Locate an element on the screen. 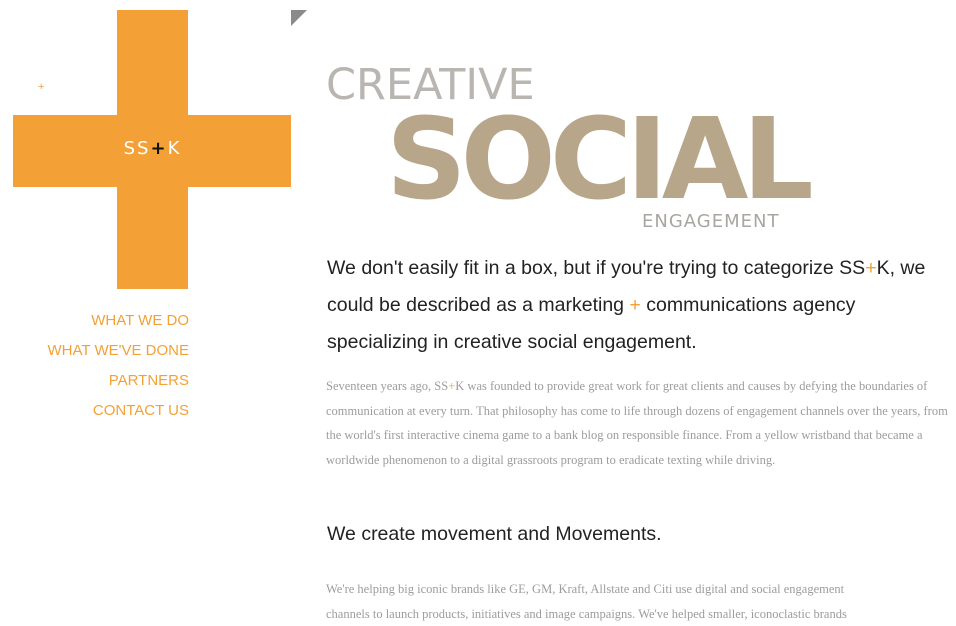 This screenshot has height=626, width=956. nav-partners: PARTNERS is located at coordinates (118, 381).